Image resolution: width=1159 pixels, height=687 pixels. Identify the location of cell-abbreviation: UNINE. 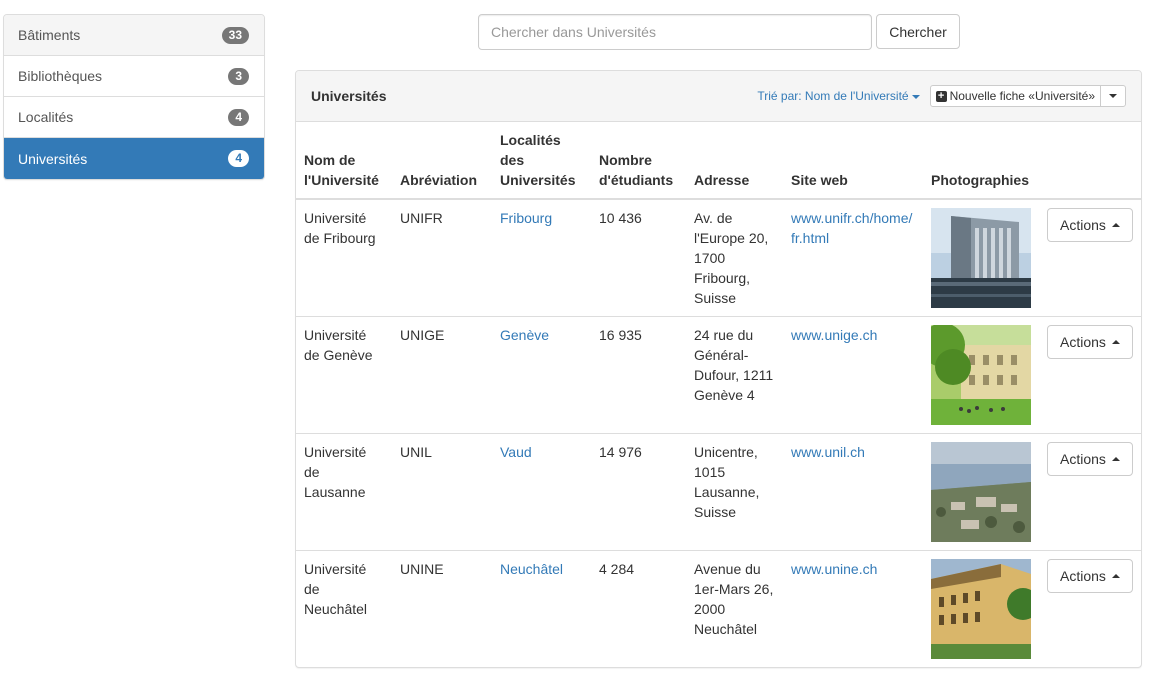
(442, 608).